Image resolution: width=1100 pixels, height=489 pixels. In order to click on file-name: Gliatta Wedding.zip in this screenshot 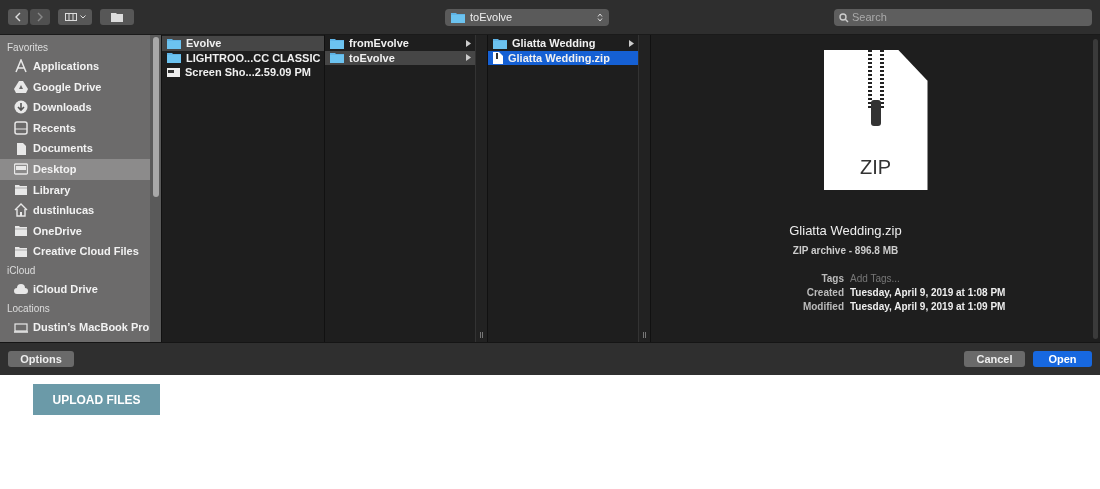, I will do `click(846, 231)`.